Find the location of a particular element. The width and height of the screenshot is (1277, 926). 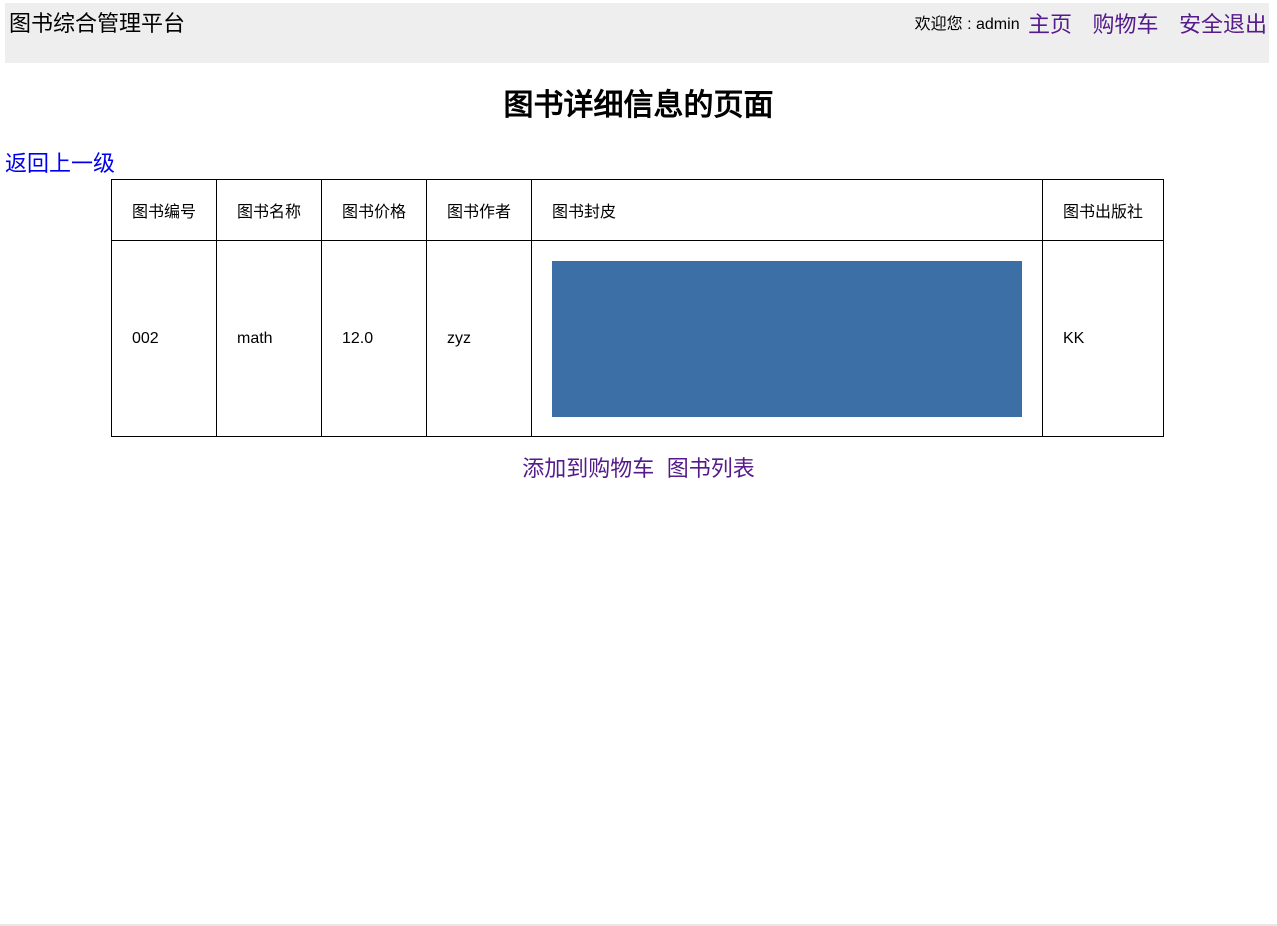

welcome-text: 欢迎您 : admin is located at coordinates (967, 24).